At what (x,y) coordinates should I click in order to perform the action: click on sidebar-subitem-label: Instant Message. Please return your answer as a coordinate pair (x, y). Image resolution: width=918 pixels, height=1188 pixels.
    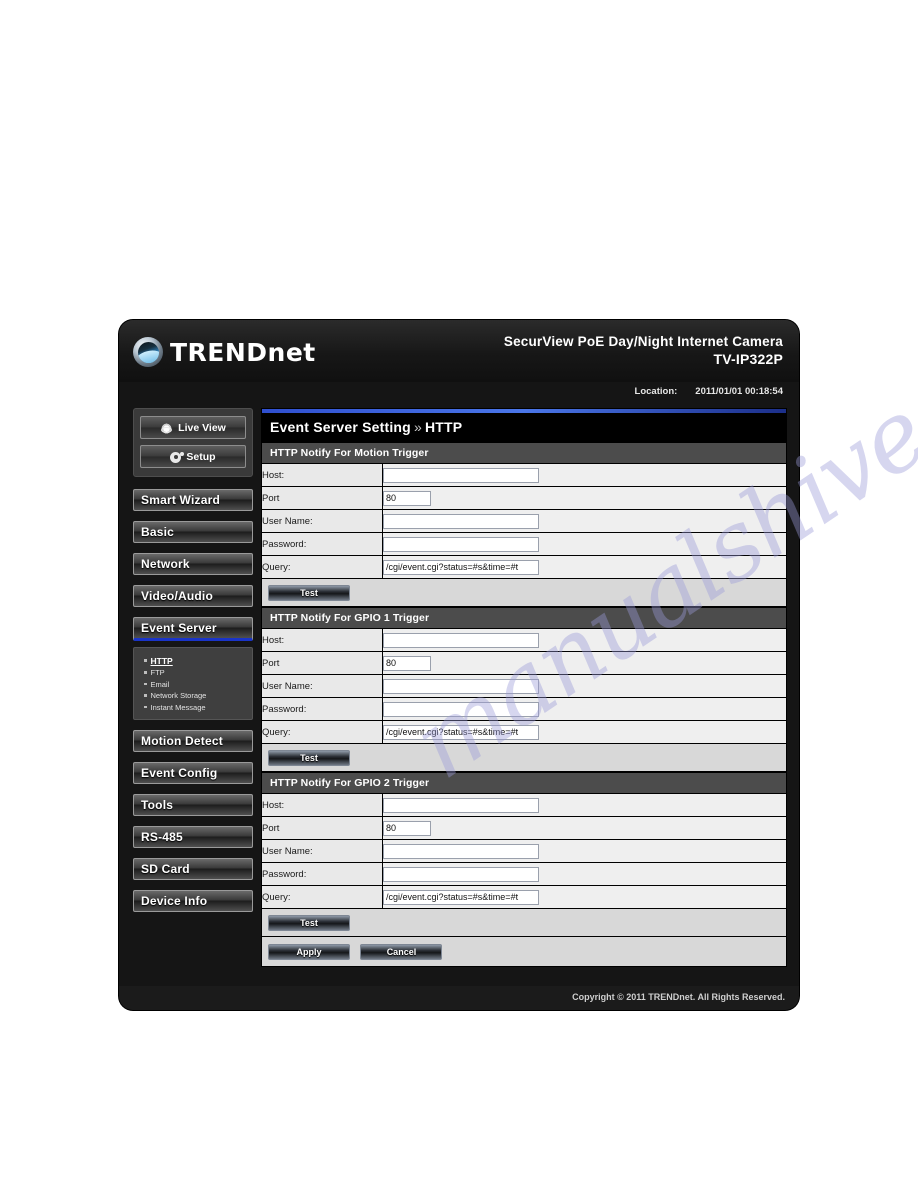
    Looking at the image, I should click on (178, 707).